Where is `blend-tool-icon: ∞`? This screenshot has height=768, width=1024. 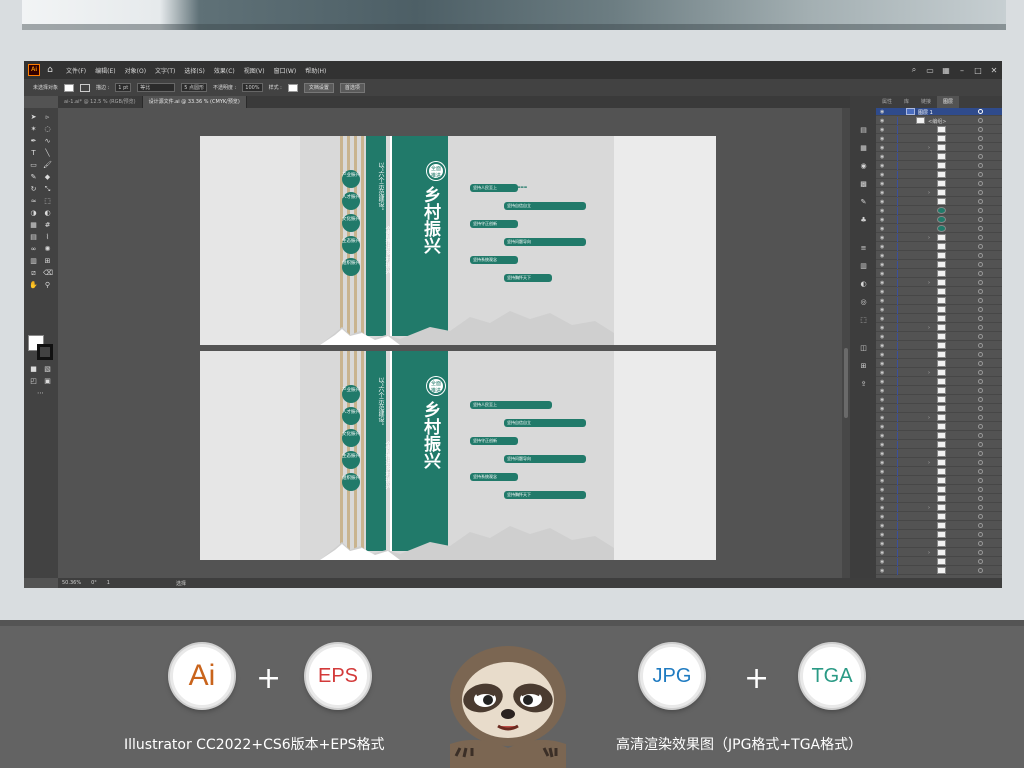
blend-tool-icon: ∞ is located at coordinates (33, 249).